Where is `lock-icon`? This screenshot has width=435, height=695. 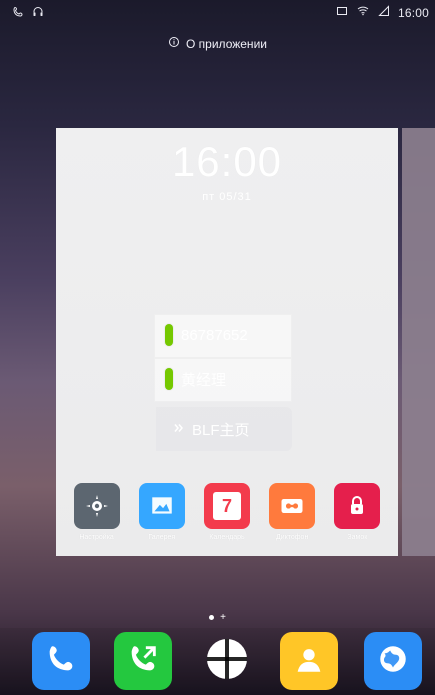 lock-icon is located at coordinates (357, 506).